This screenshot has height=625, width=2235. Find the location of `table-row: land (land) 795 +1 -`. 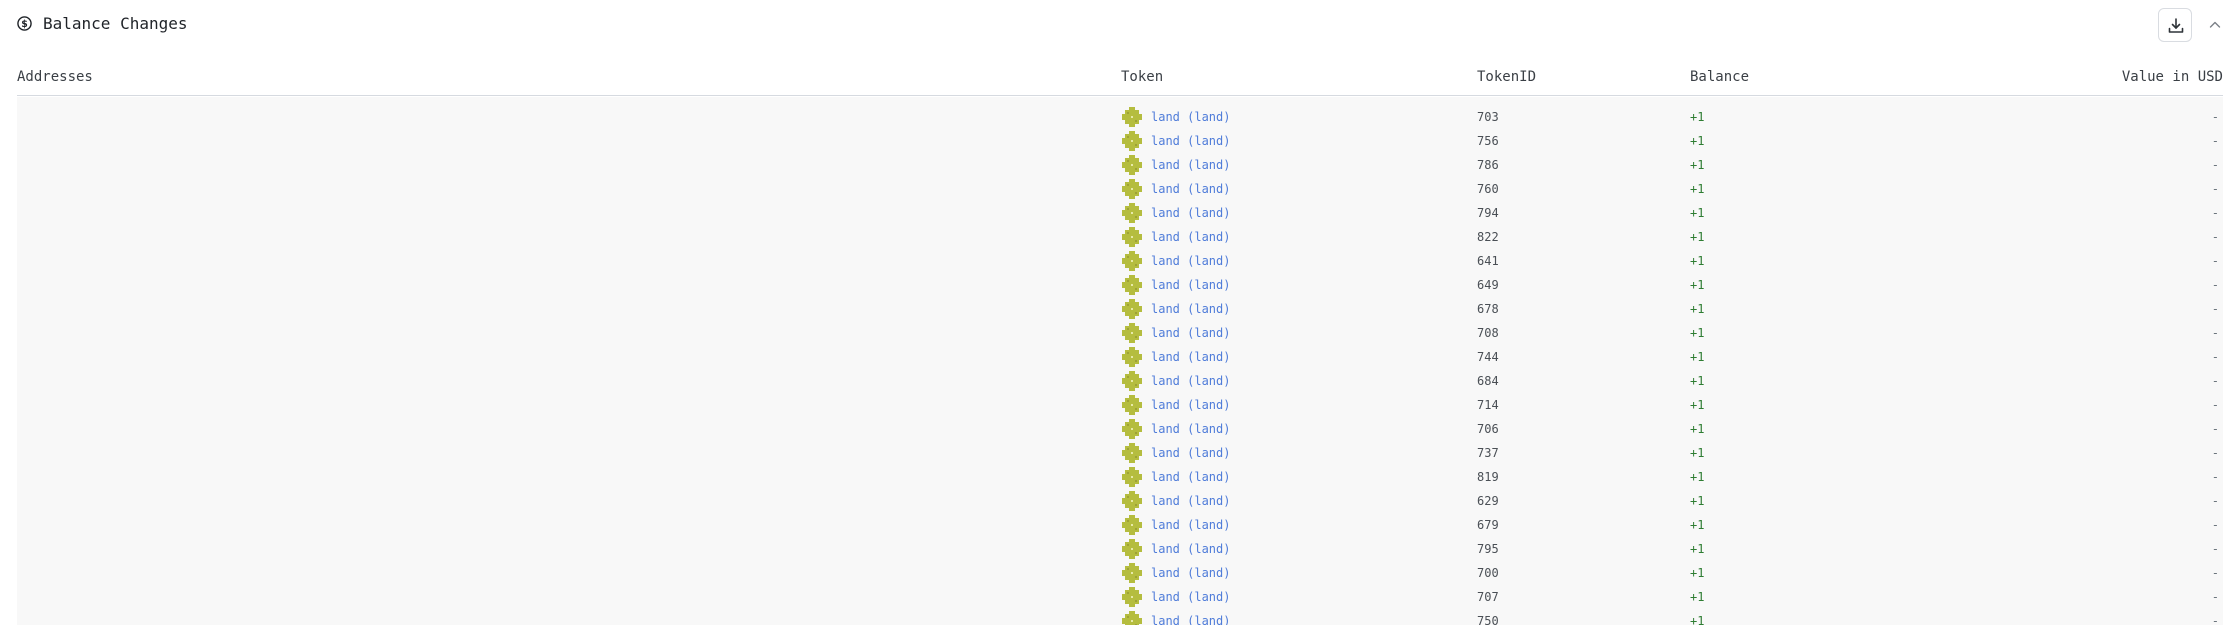

table-row: land (land) 795 +1 - is located at coordinates (1120, 550).